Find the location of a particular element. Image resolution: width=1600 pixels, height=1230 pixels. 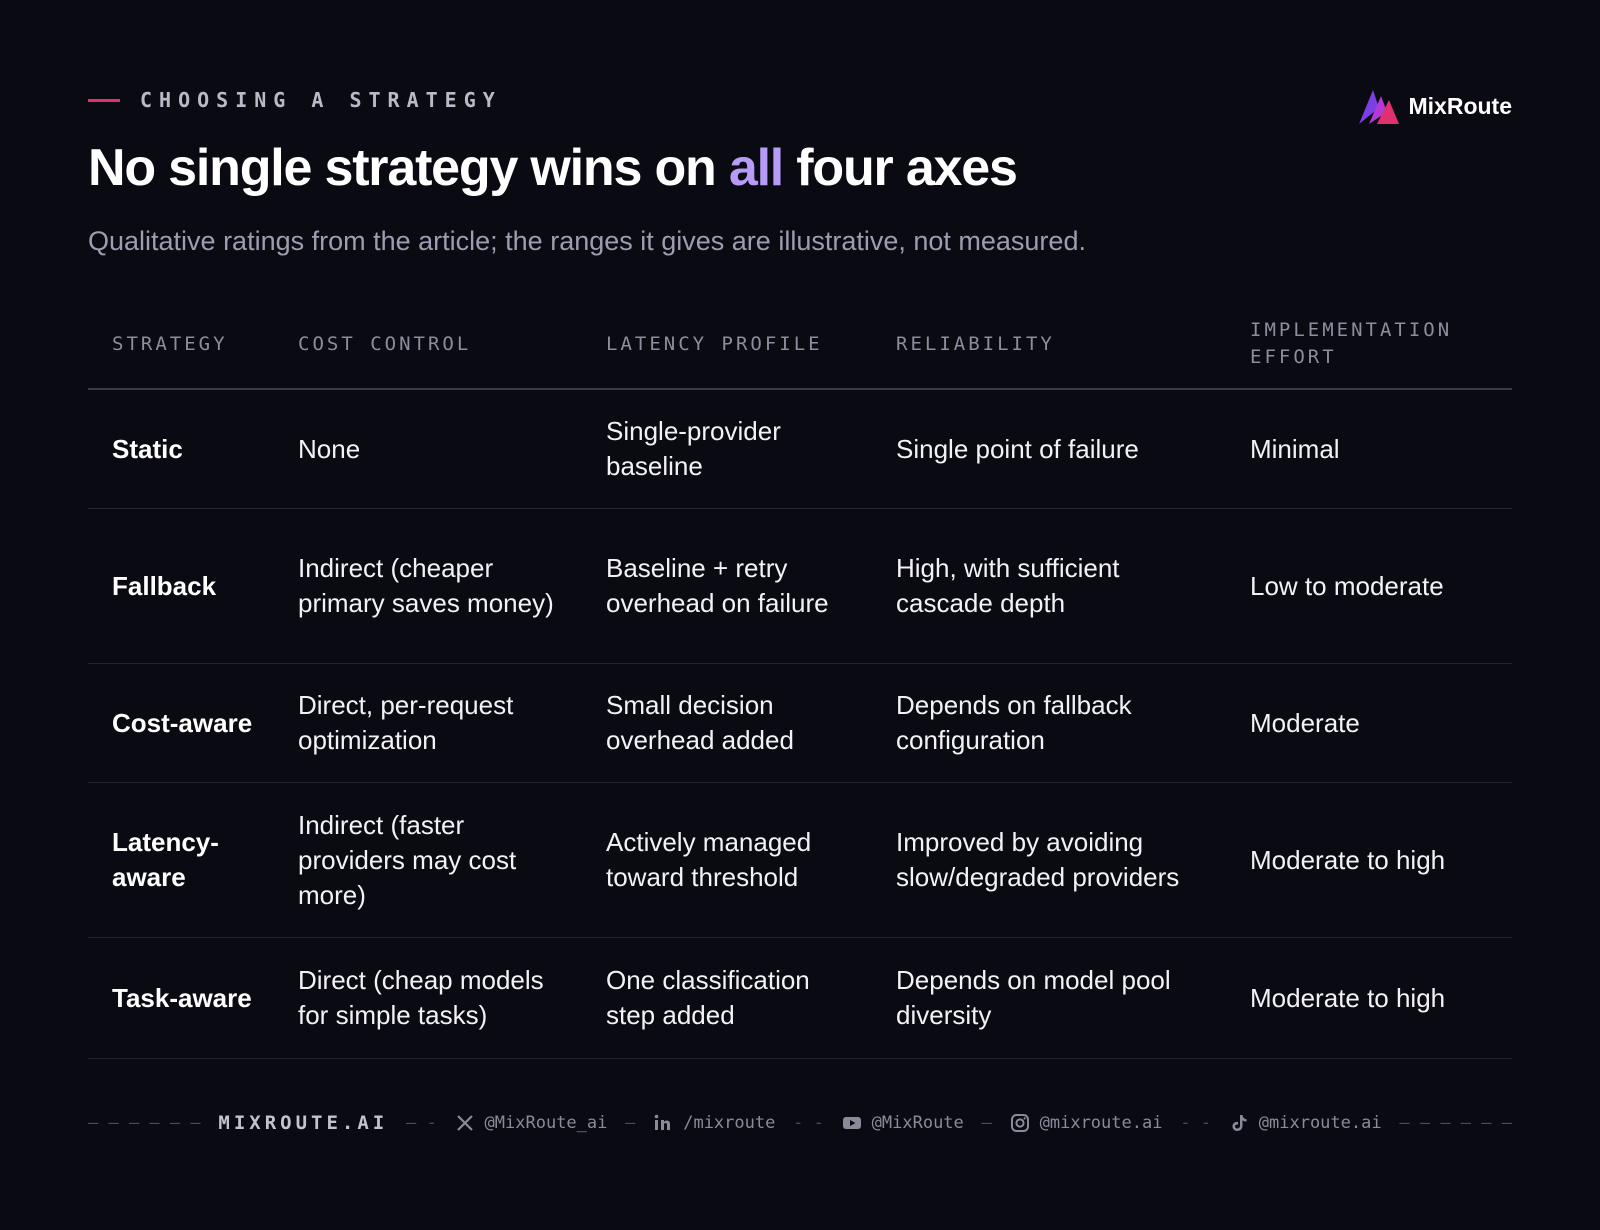

linkedin-handle: /mixroute is located at coordinates (729, 1123).